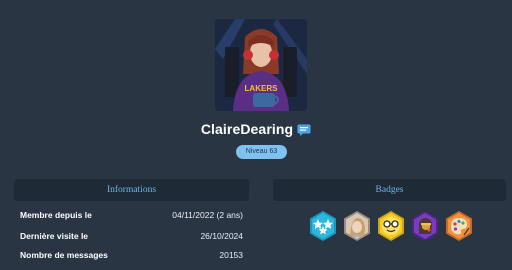 Image resolution: width=512 pixels, height=270 pixels. I want to click on palette-hexagon-icon, so click(459, 226).